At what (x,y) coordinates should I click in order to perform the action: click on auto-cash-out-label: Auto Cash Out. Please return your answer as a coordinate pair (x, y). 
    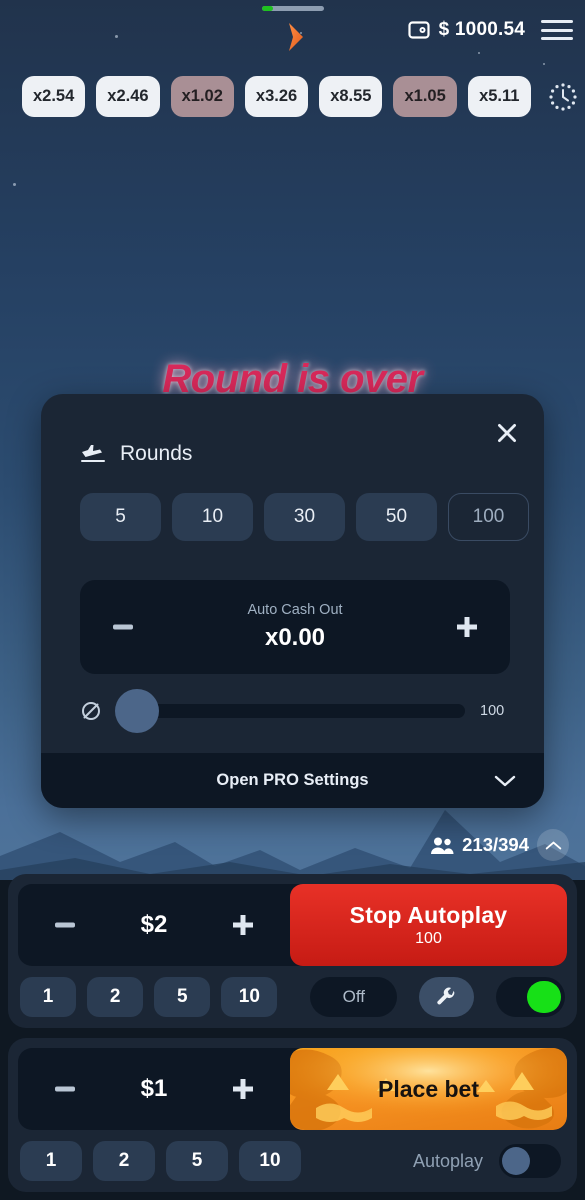
    Looking at the image, I should click on (295, 610).